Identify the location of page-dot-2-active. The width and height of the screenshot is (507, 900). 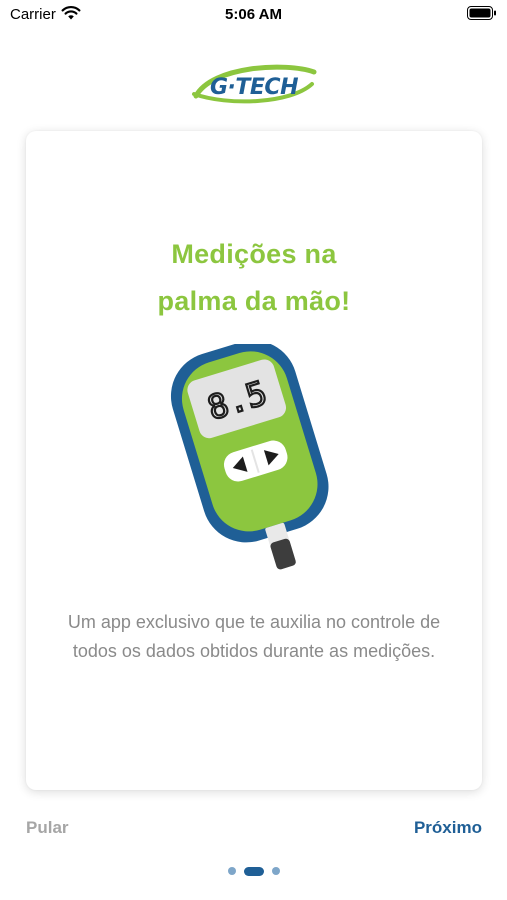
(253, 871).